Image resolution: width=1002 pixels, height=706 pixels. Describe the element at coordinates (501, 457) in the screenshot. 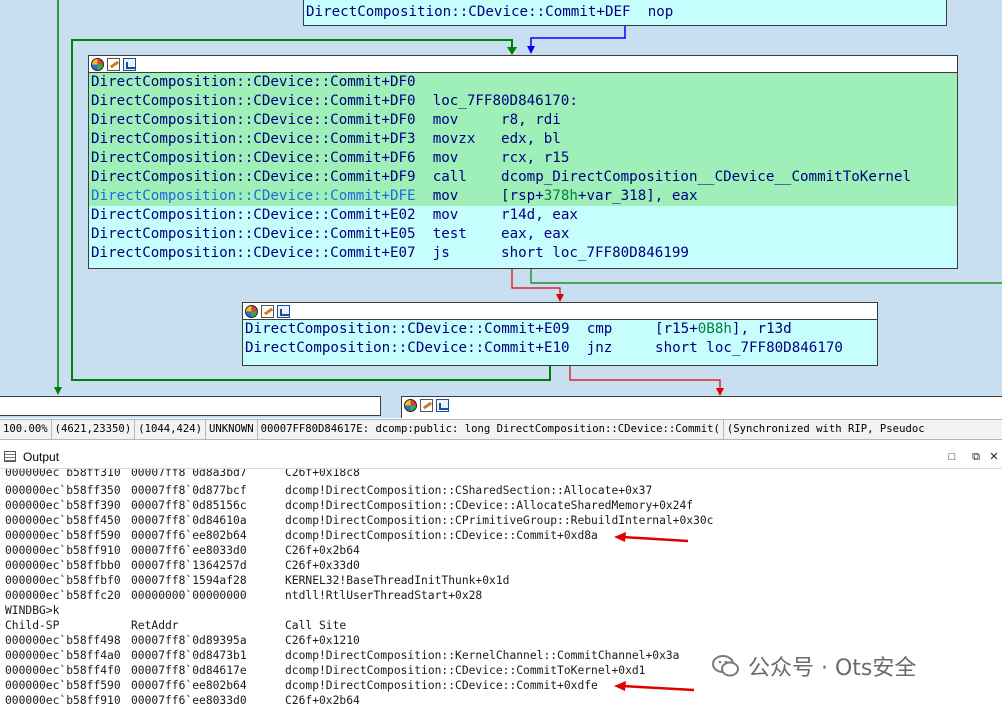

I see `output-panel-header: Output □ ⧉ ✕` at that location.